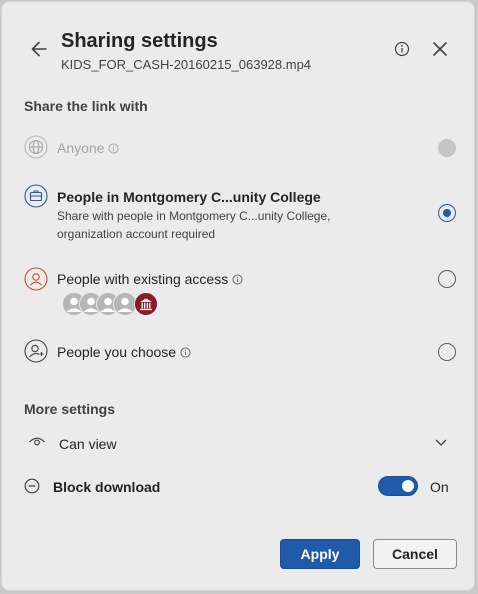 The image size is (478, 594). What do you see at coordinates (88, 444) in the screenshot?
I see `permission-label: Can view` at bounding box center [88, 444].